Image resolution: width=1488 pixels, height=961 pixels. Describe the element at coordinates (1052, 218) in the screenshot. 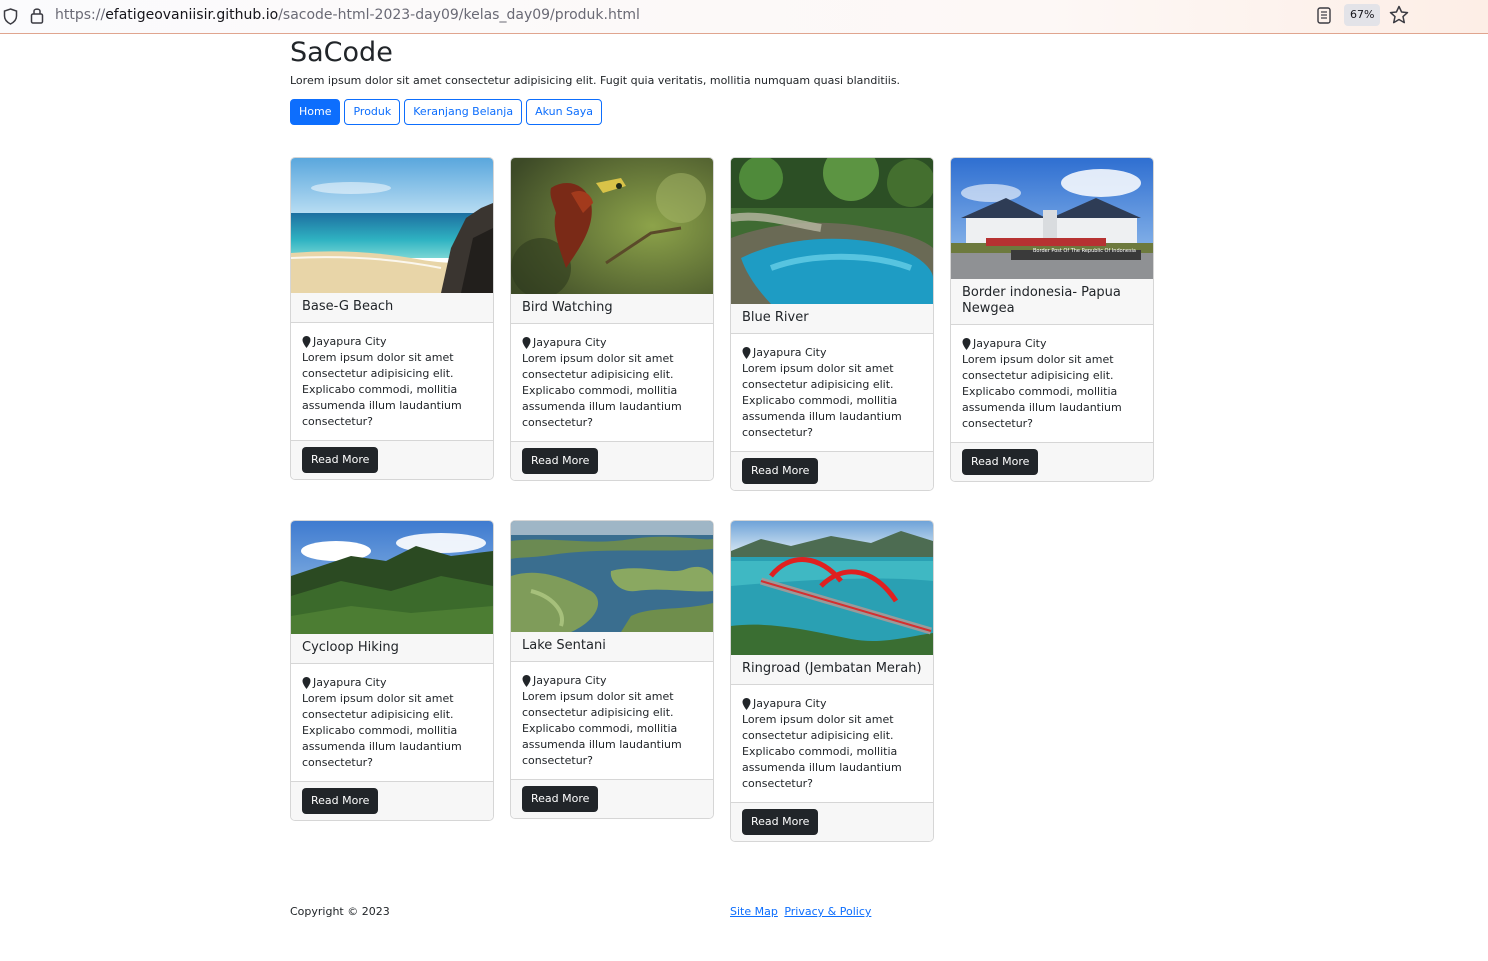

I see `card-image-border-post: Border Post Of The Republic Of Indonesia` at that location.